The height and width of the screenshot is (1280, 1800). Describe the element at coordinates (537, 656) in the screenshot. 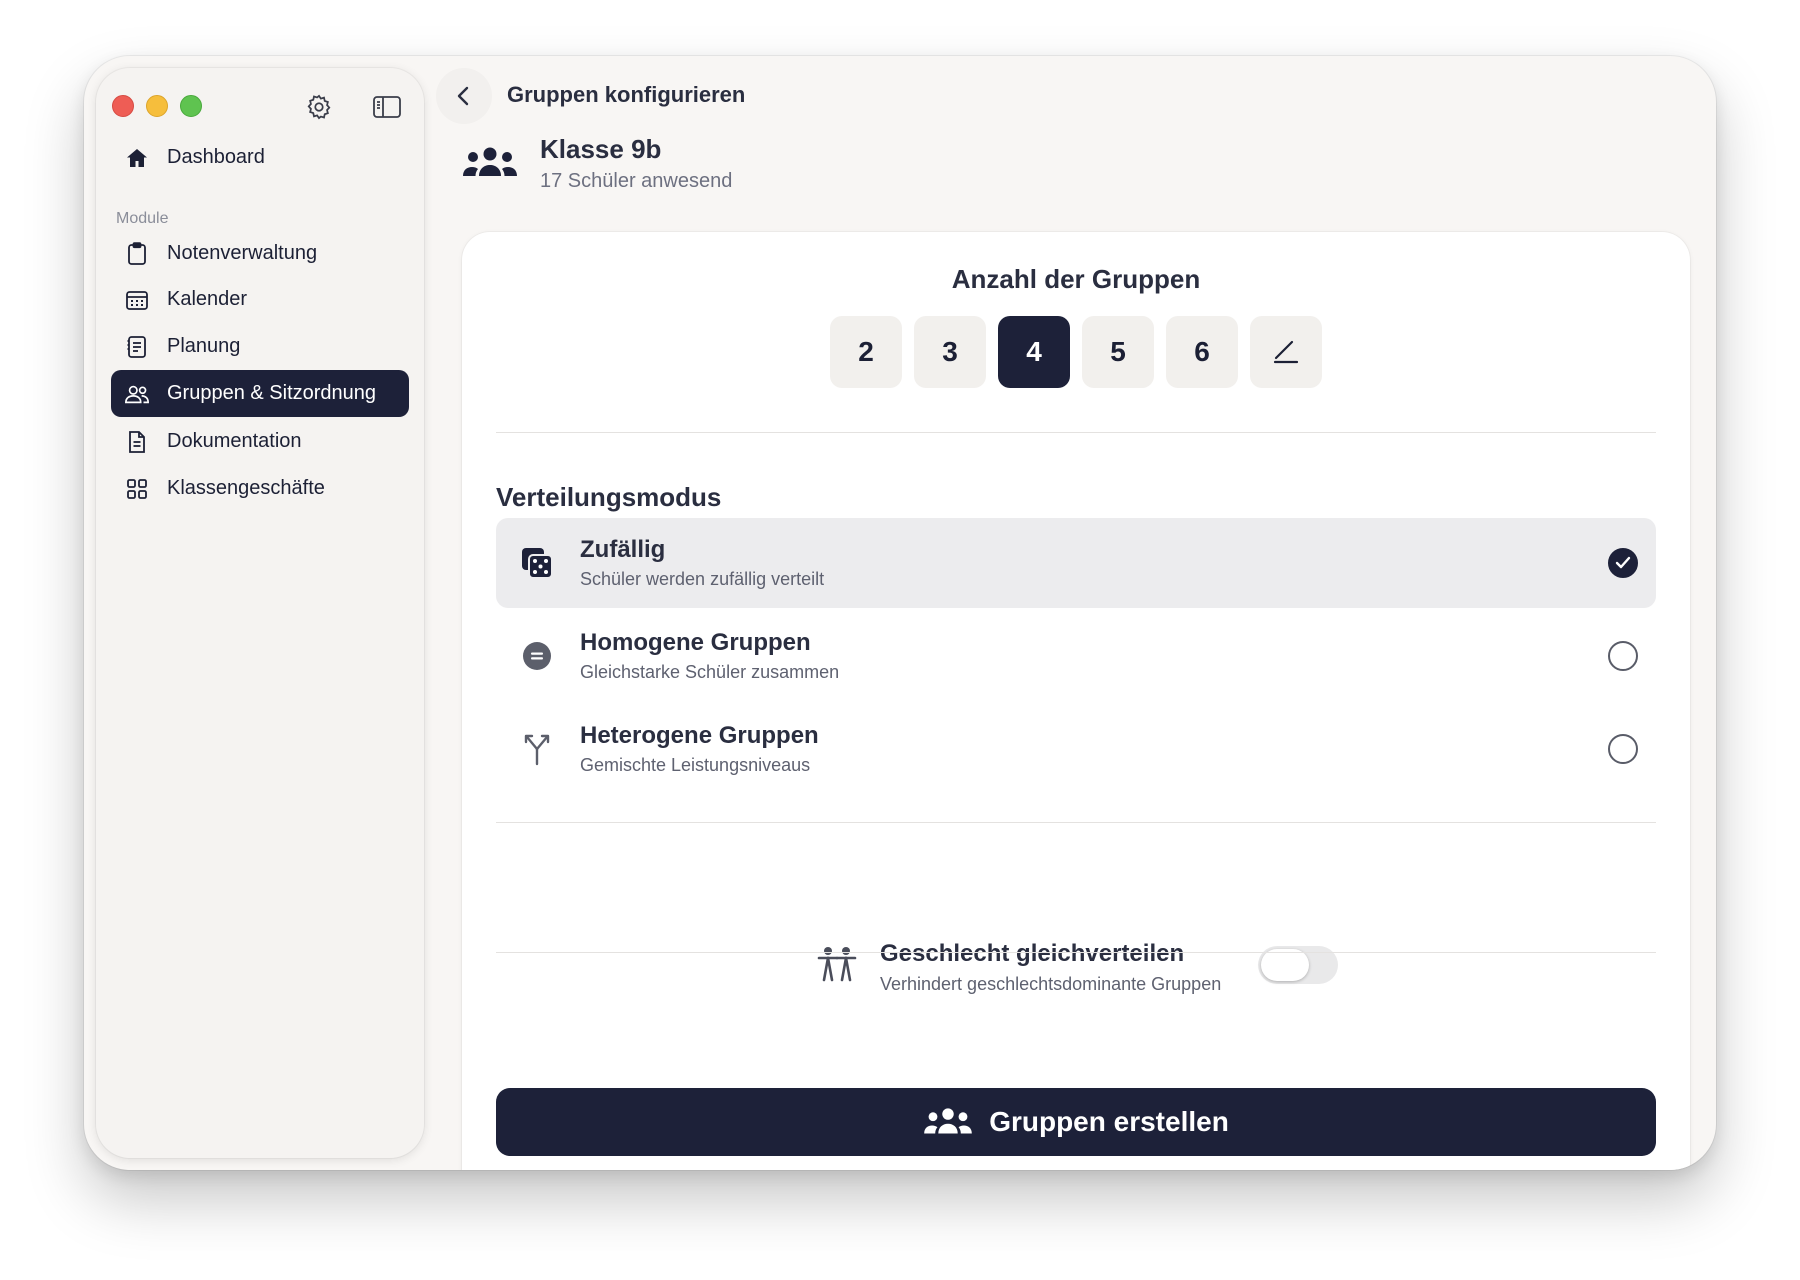

I see `equal-circle-icon` at that location.